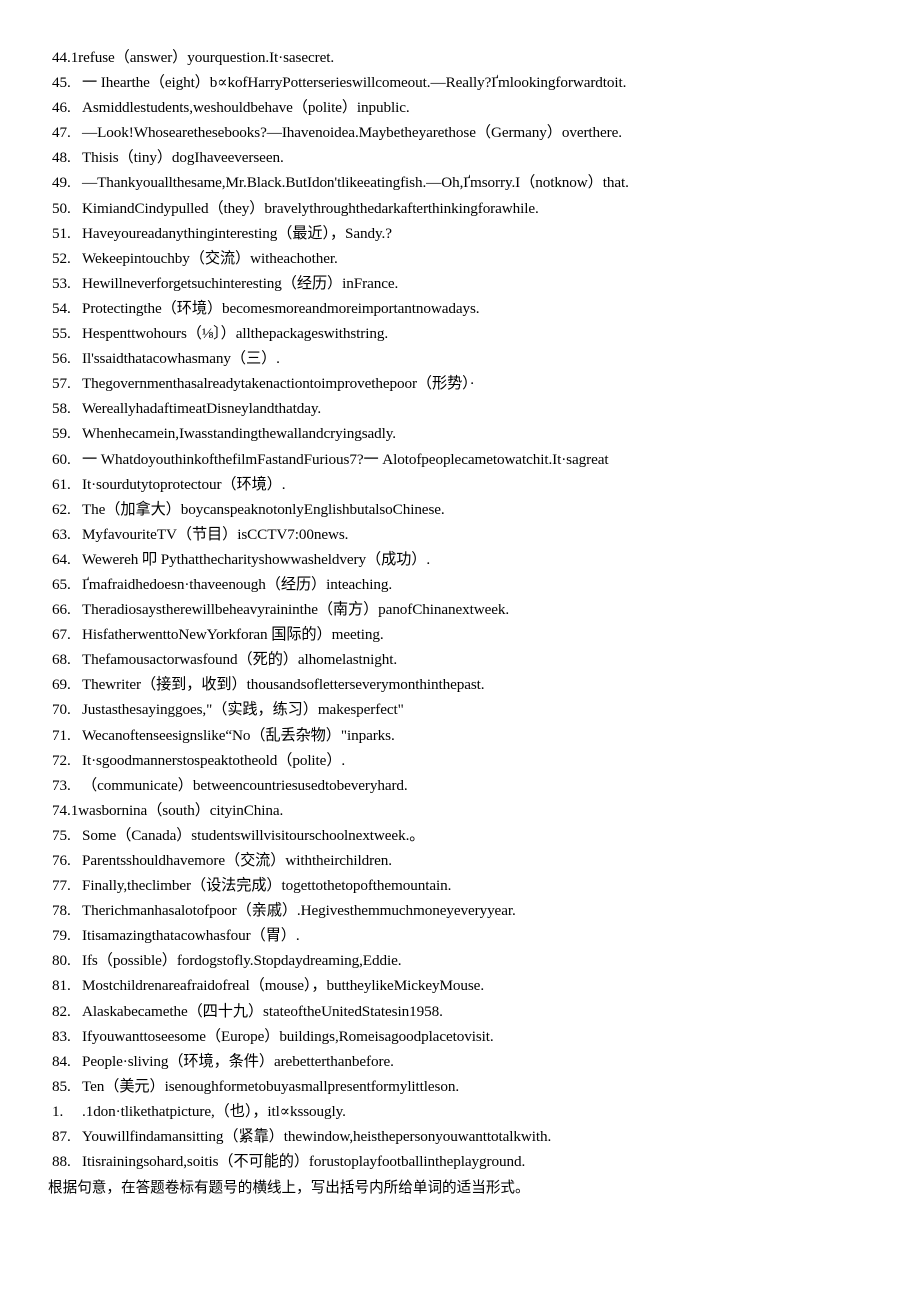  What do you see at coordinates (61, 509) in the screenshot?
I see `exercise-number: 62.` at bounding box center [61, 509].